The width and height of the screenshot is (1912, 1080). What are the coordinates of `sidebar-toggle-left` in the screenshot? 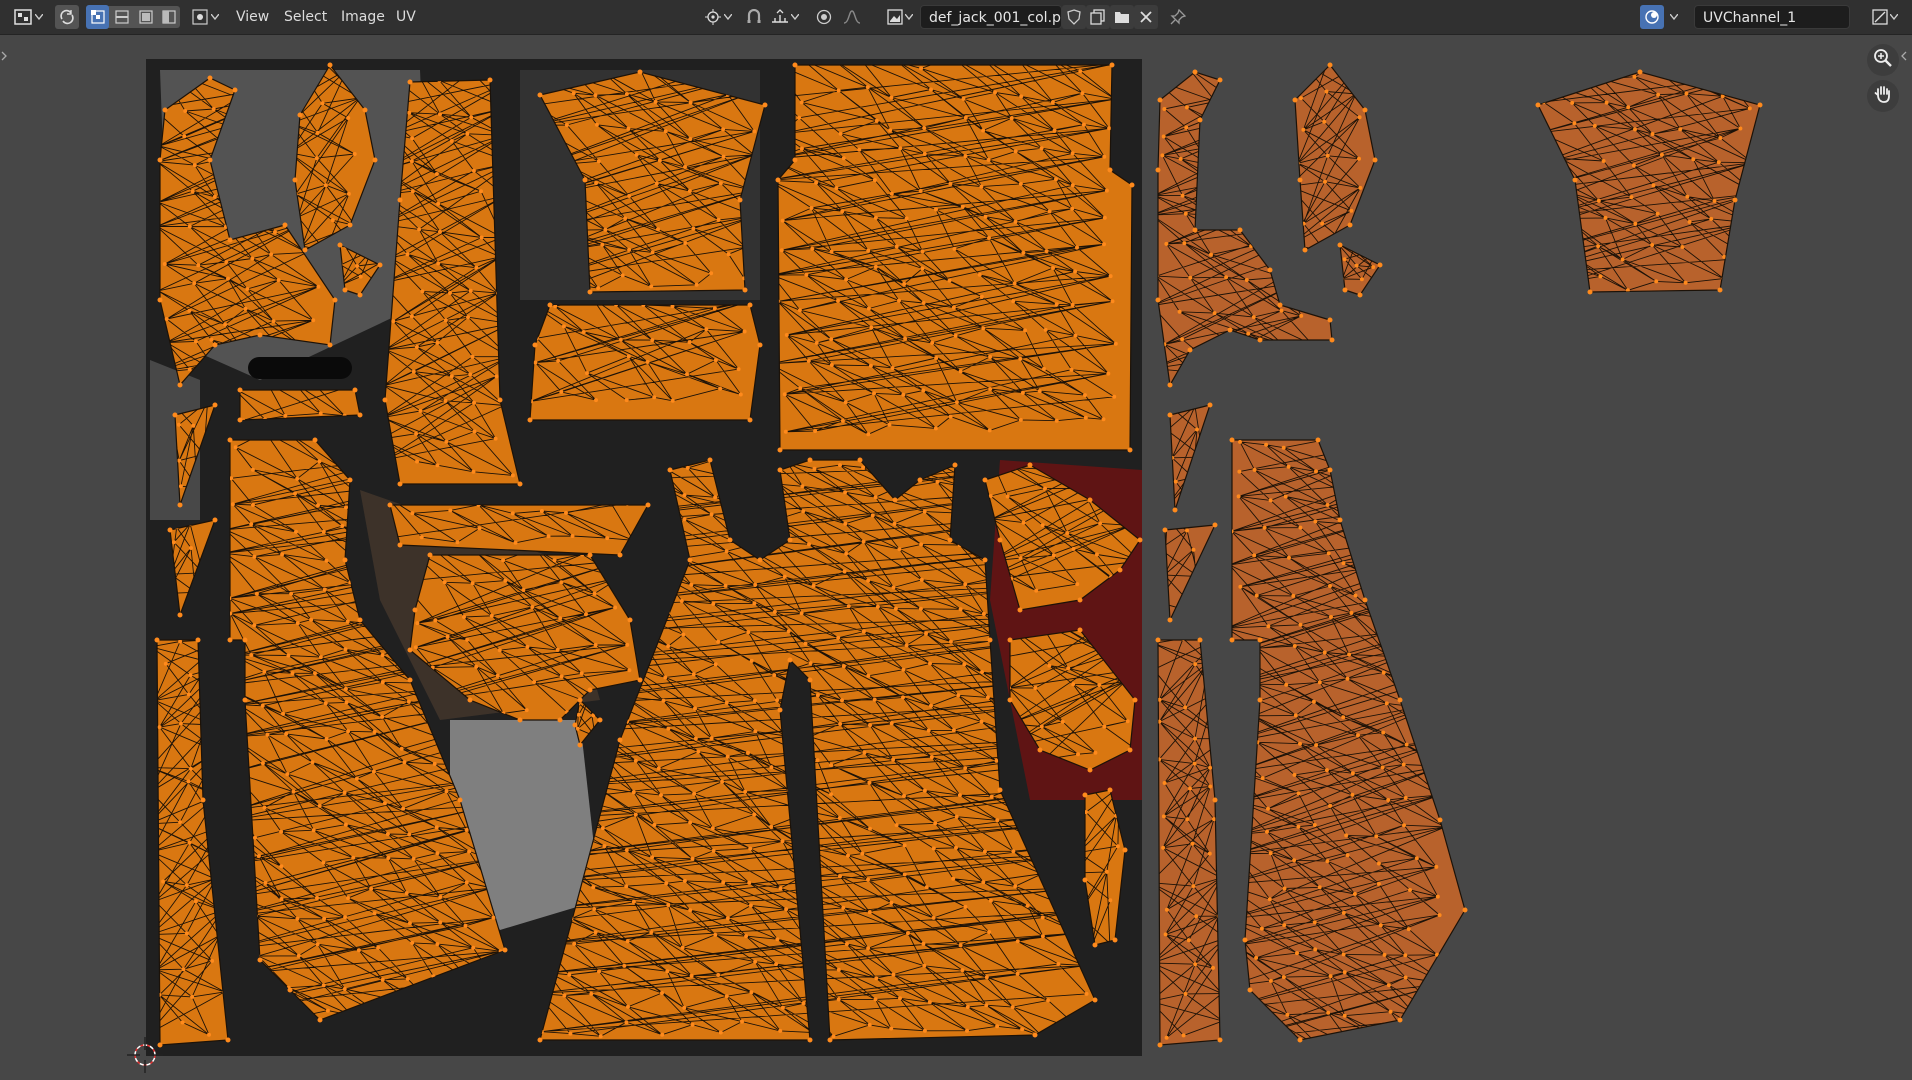 It's located at (5, 54).